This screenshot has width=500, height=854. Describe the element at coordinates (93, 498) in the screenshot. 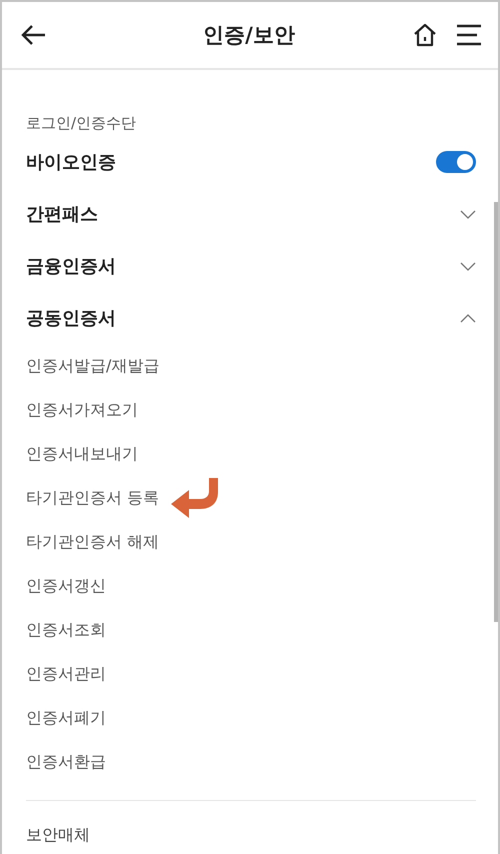

I see `submenu-link: 타기관인증서 등록` at that location.